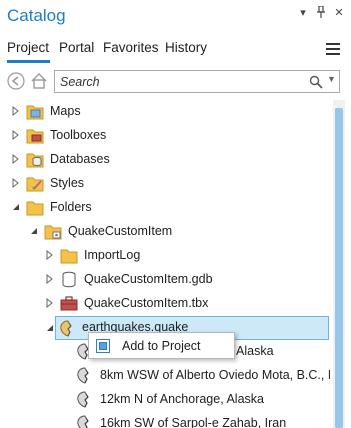  What do you see at coordinates (165, 136) in the screenshot?
I see `tree-item-toolboxes: Toolboxes` at bounding box center [165, 136].